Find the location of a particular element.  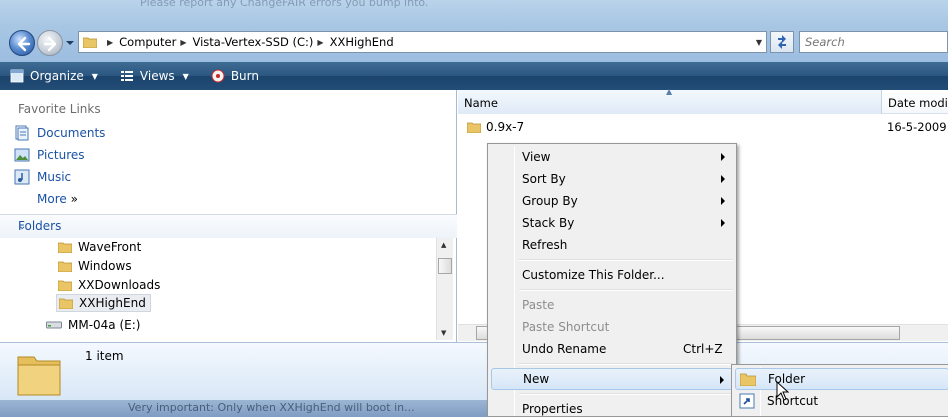

menu-item-view: View is located at coordinates (612, 157).